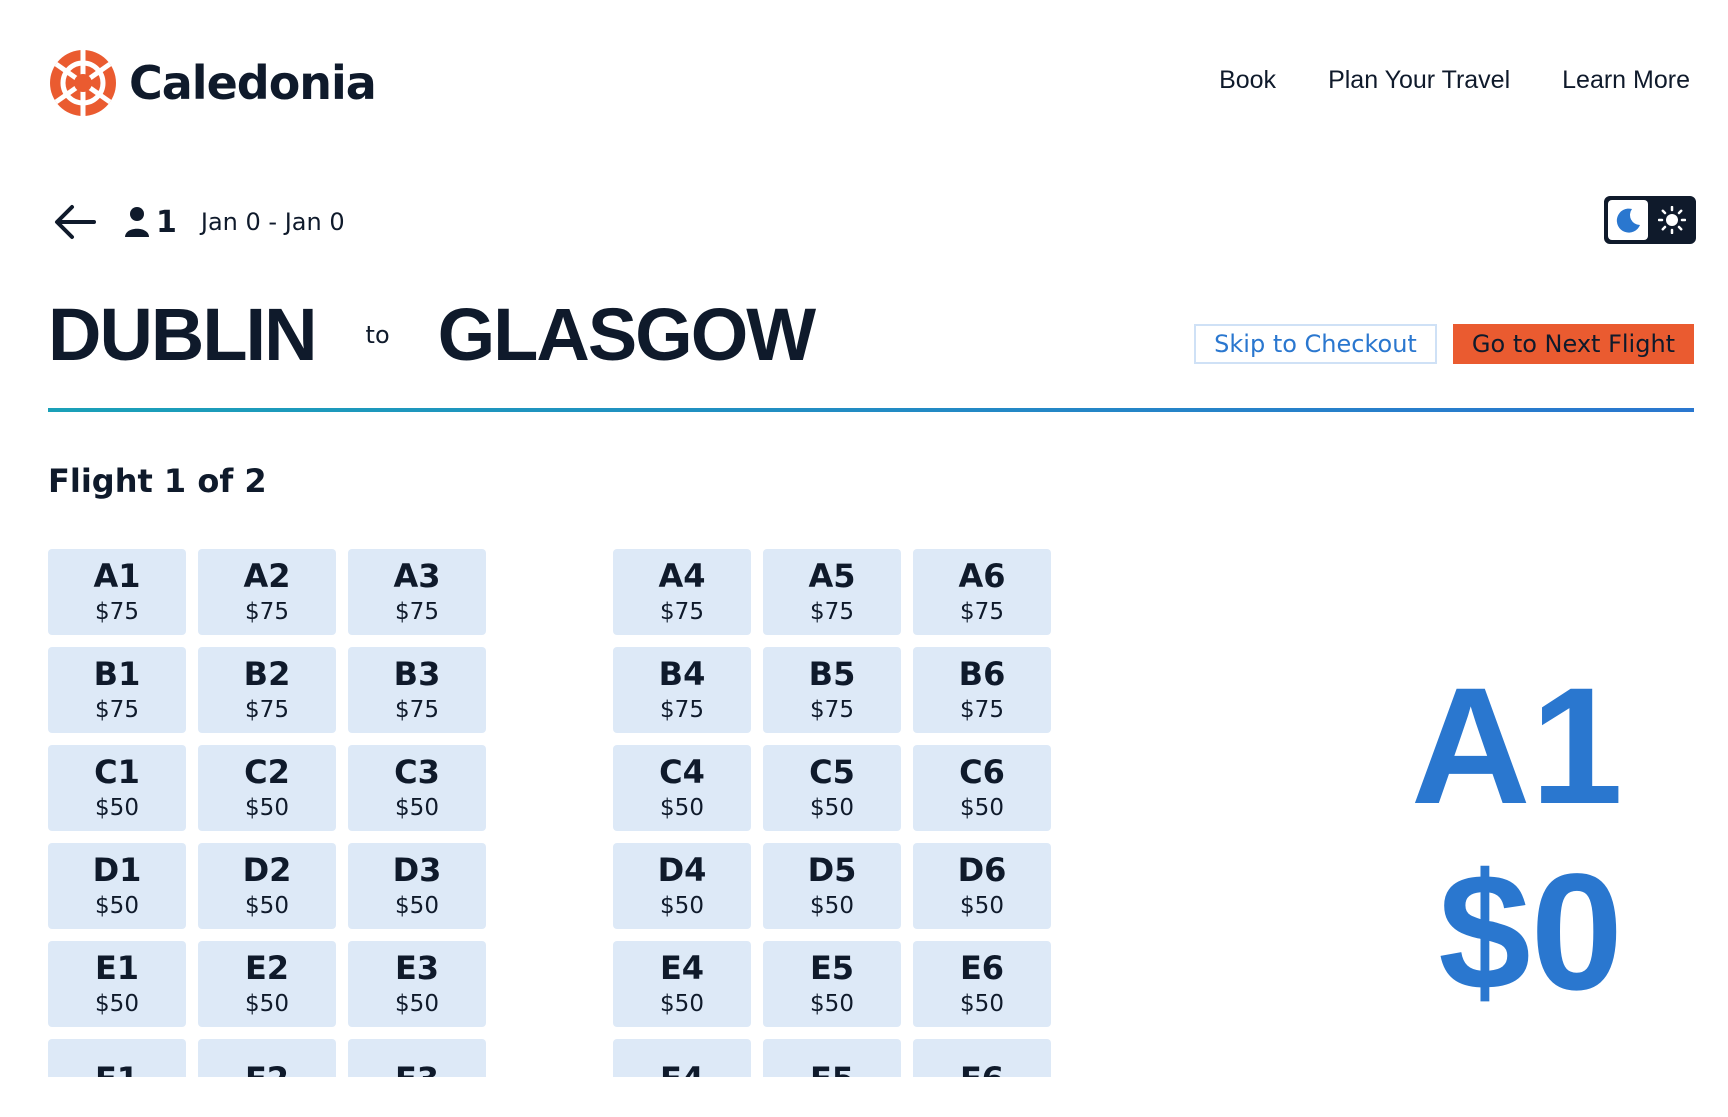 This screenshot has width=1728, height=1117. Describe the element at coordinates (267, 690) in the screenshot. I see `seat-b2: B2 $75` at that location.